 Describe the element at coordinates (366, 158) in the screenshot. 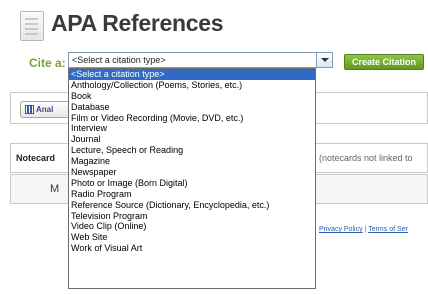

I see `notecards-note: (notecards not linked to` at that location.